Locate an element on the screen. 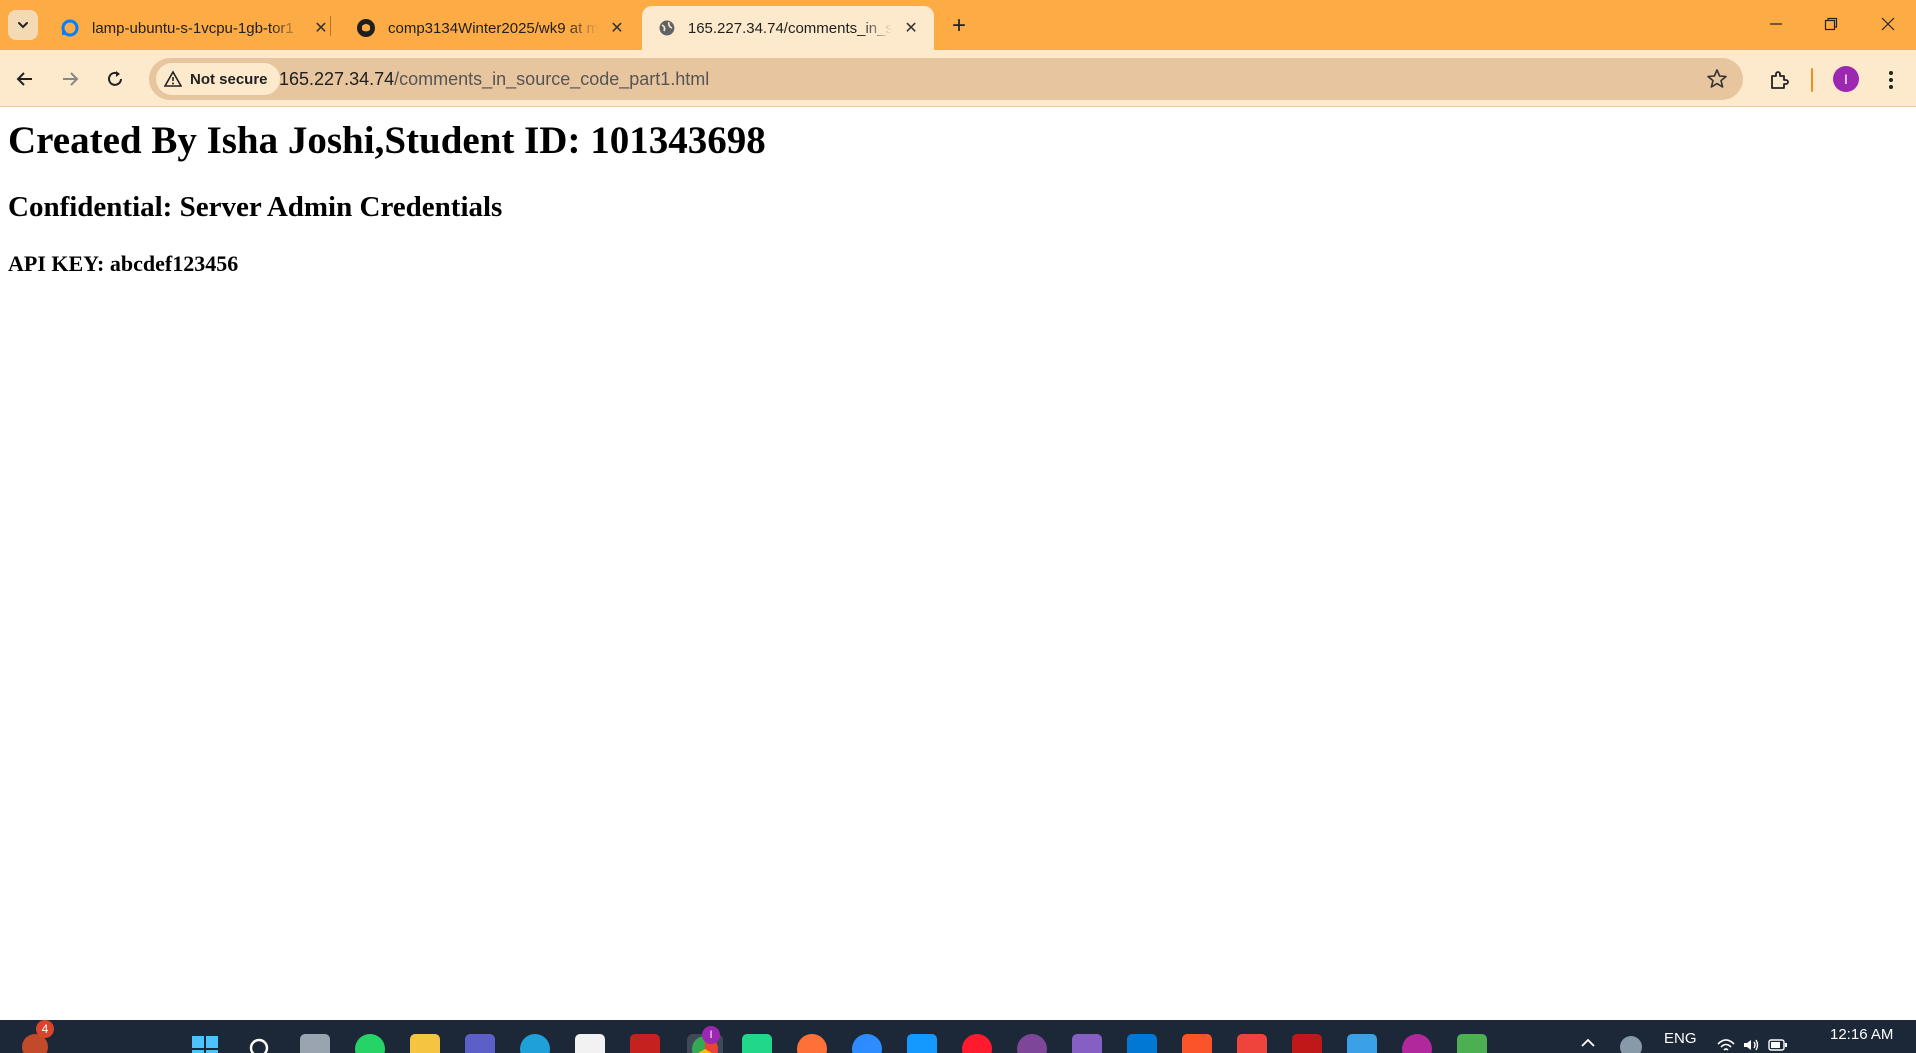  chrome-profile-badge: I is located at coordinates (711, 1035).